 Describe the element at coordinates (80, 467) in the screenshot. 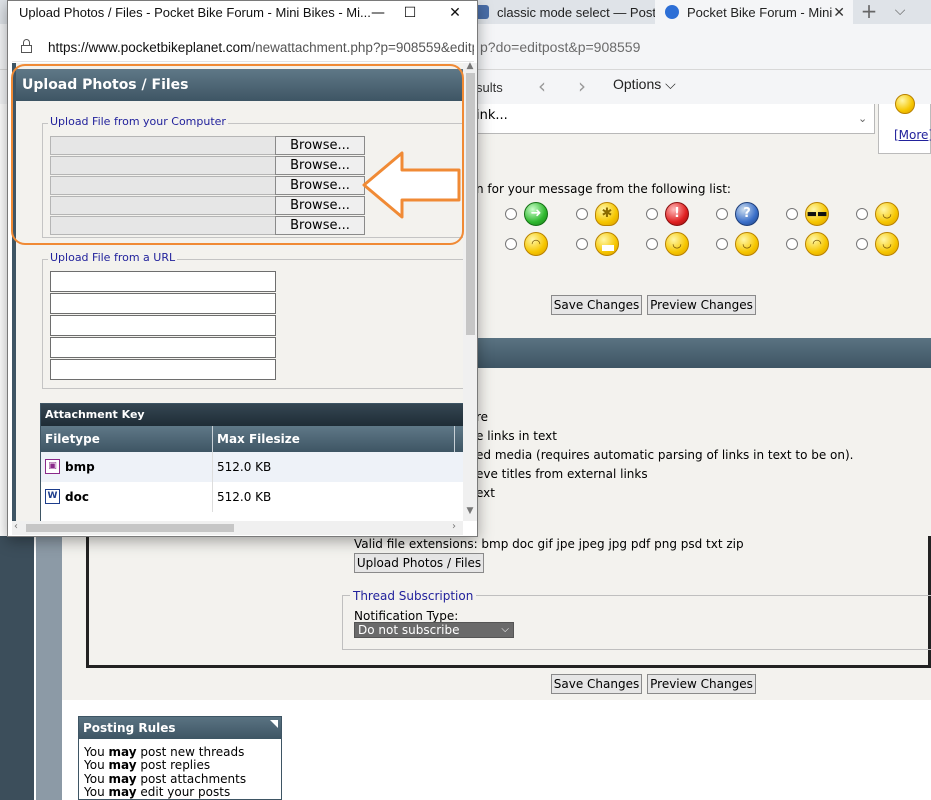

I see `filetype-cell: bmp` at that location.